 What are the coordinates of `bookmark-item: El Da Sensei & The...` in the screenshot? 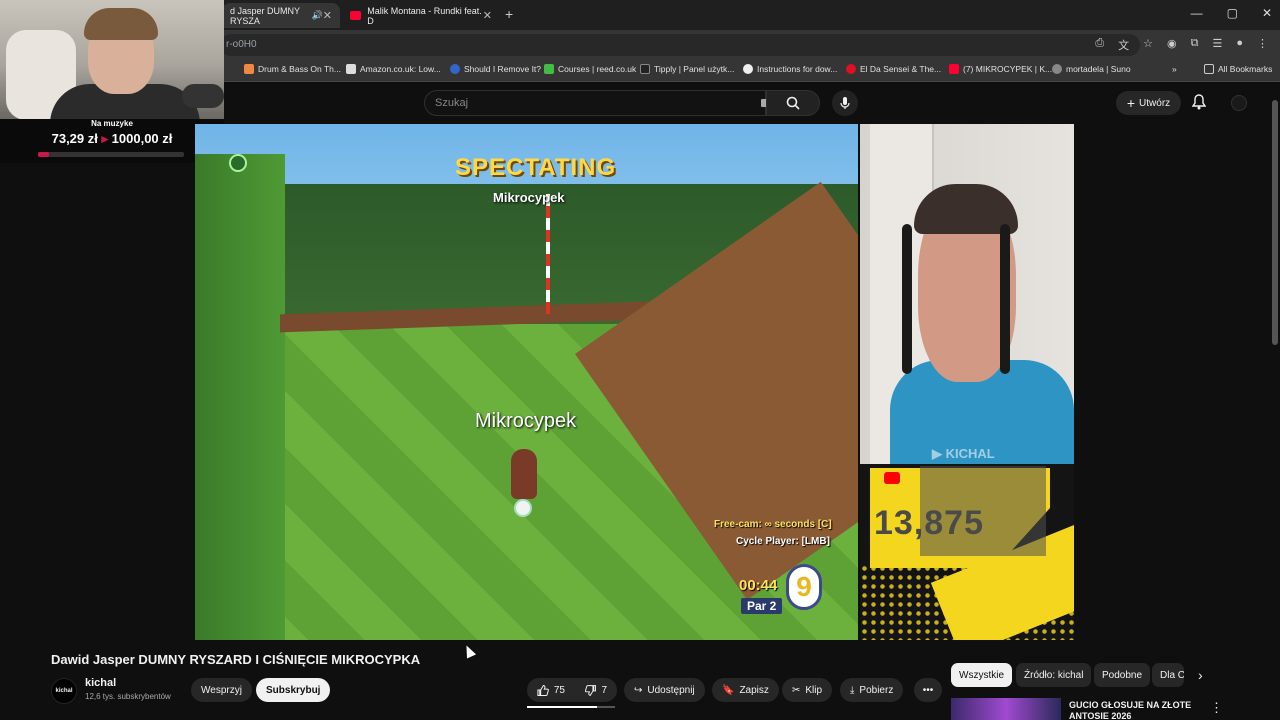 It's located at (893, 69).